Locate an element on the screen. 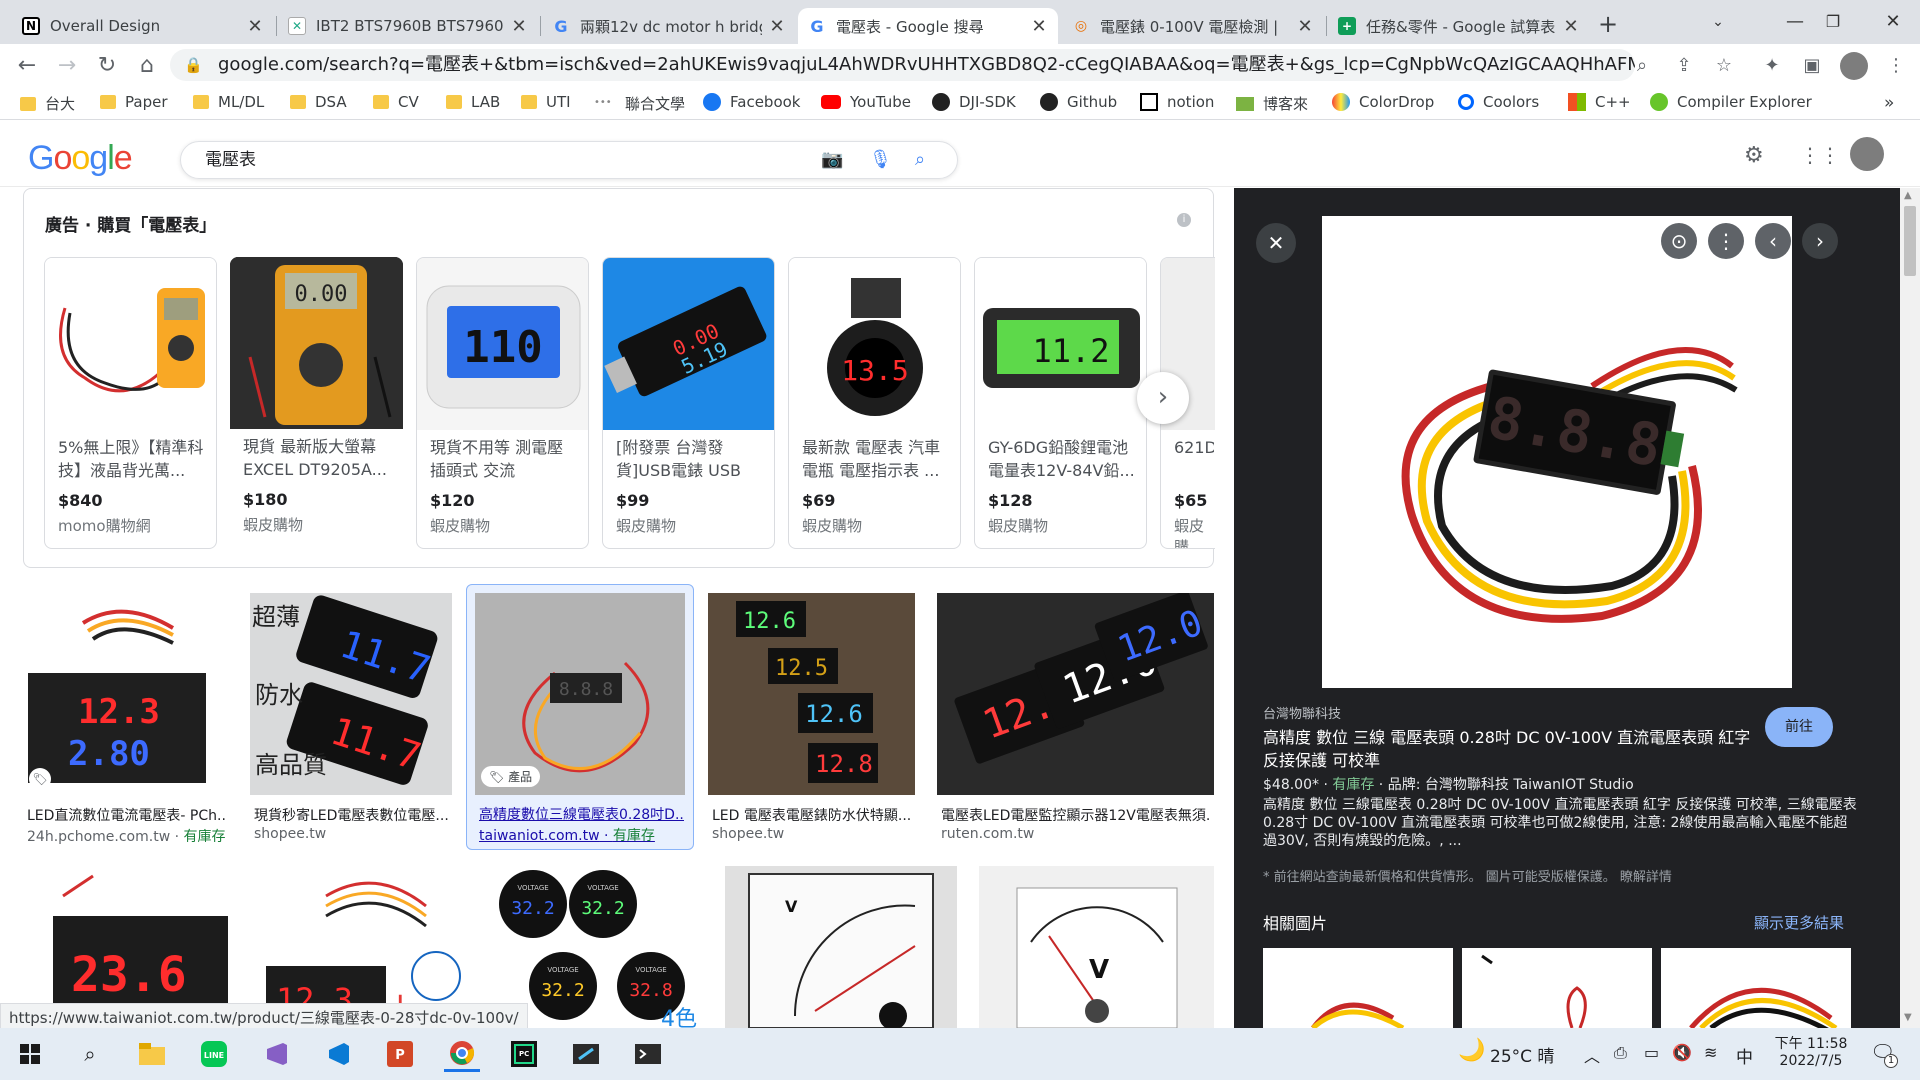  bookmark-item: 博客來 is located at coordinates (1272, 103).